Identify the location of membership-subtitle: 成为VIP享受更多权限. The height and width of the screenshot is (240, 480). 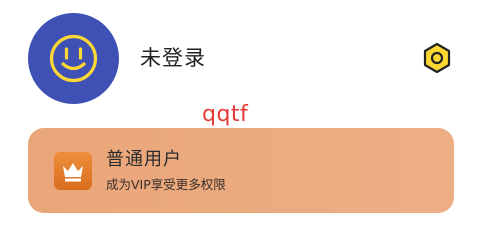
(166, 184).